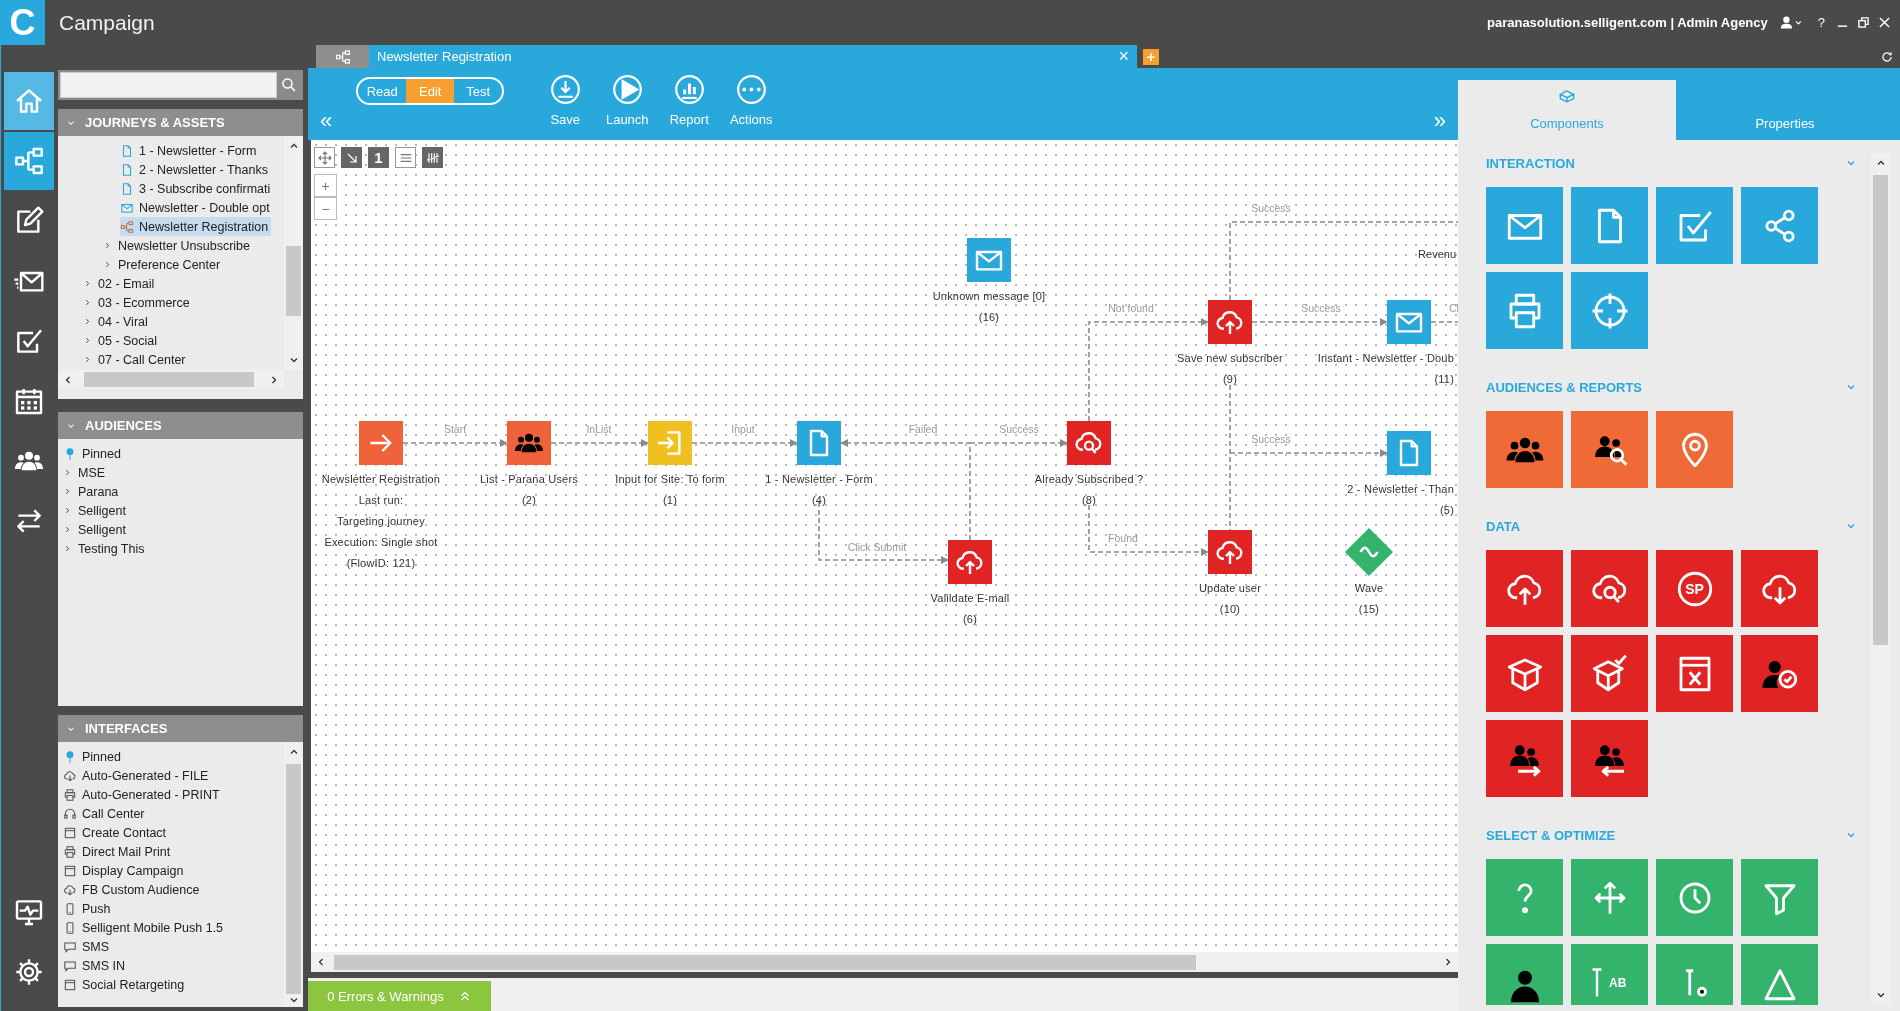  What do you see at coordinates (342, 56) in the screenshot?
I see `journey-tab` at bounding box center [342, 56].